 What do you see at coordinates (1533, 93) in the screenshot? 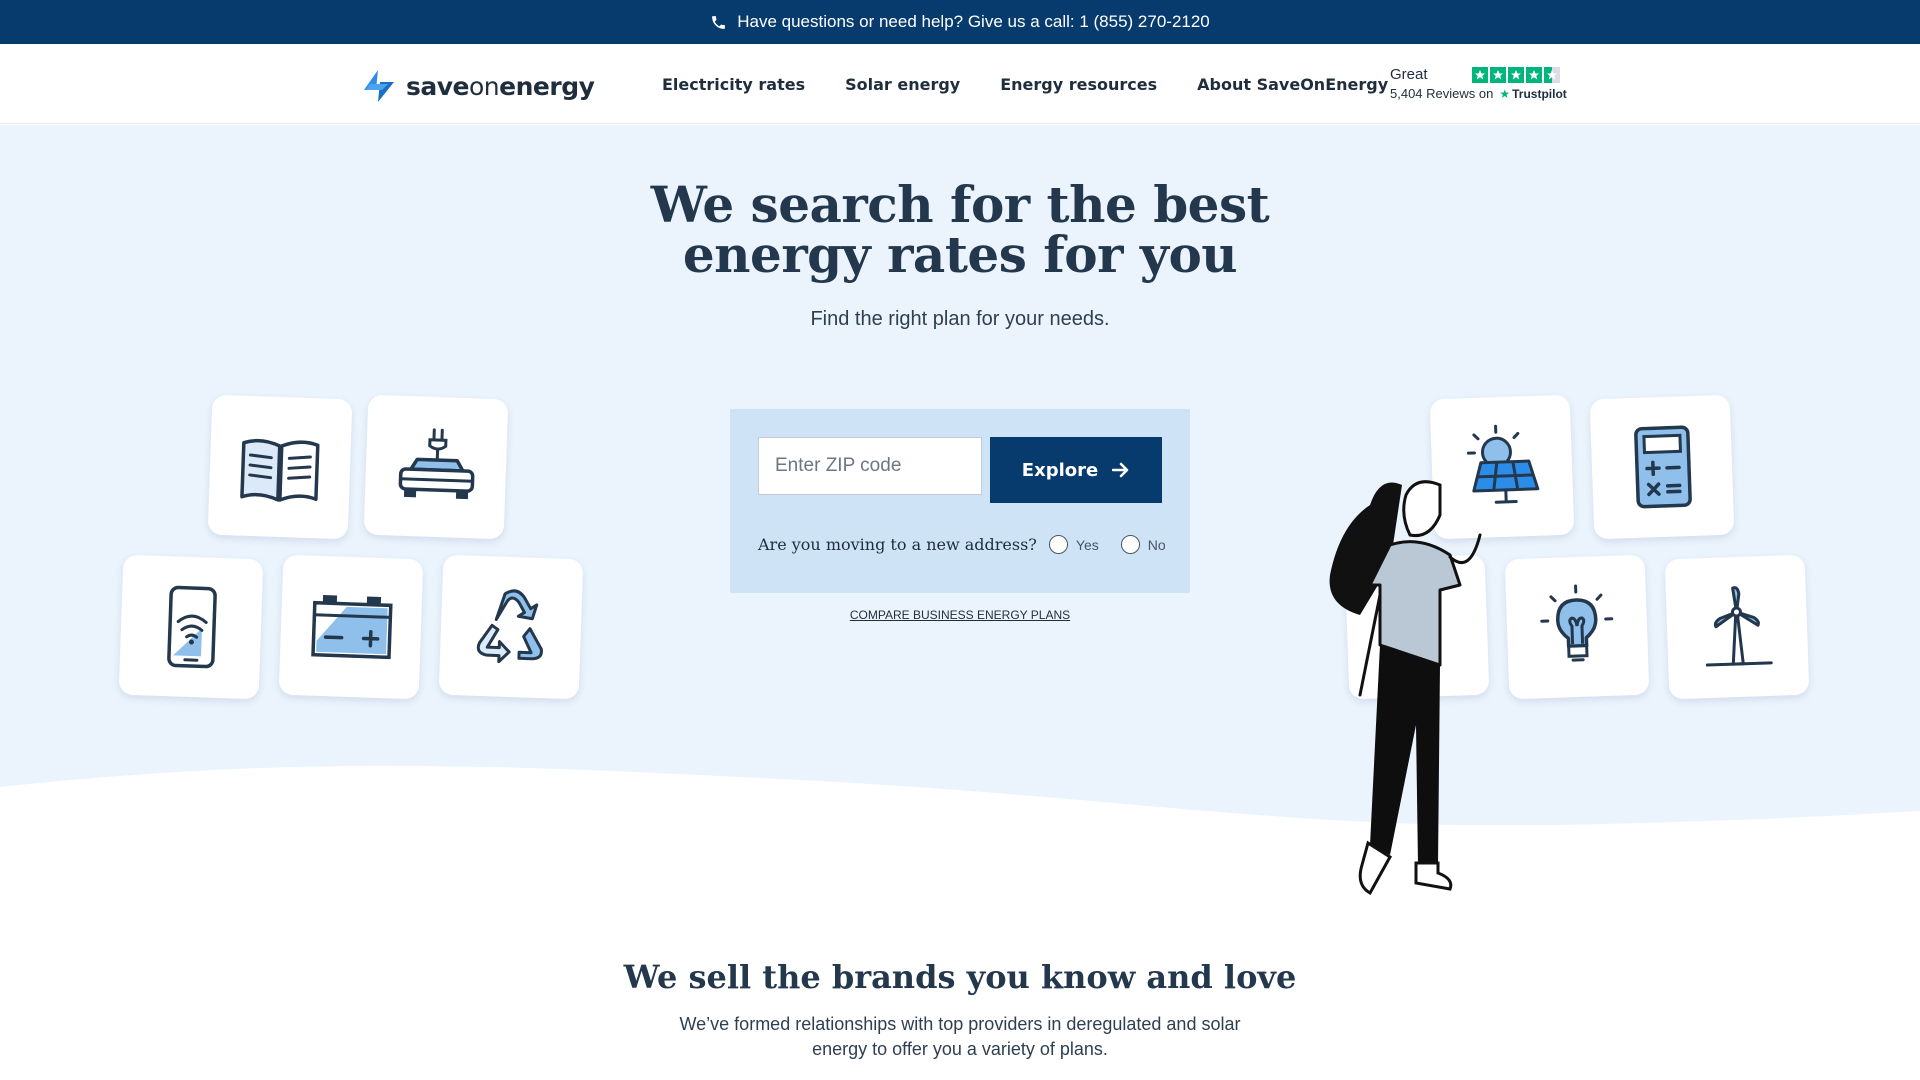
I see `trustpilot-logo: ★ Trustpilot` at bounding box center [1533, 93].